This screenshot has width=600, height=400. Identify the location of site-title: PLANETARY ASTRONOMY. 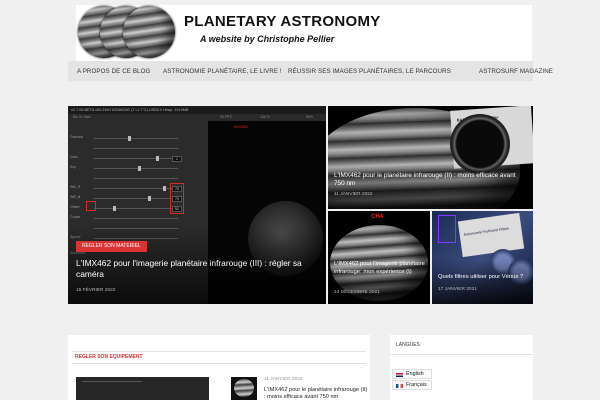
(282, 21).